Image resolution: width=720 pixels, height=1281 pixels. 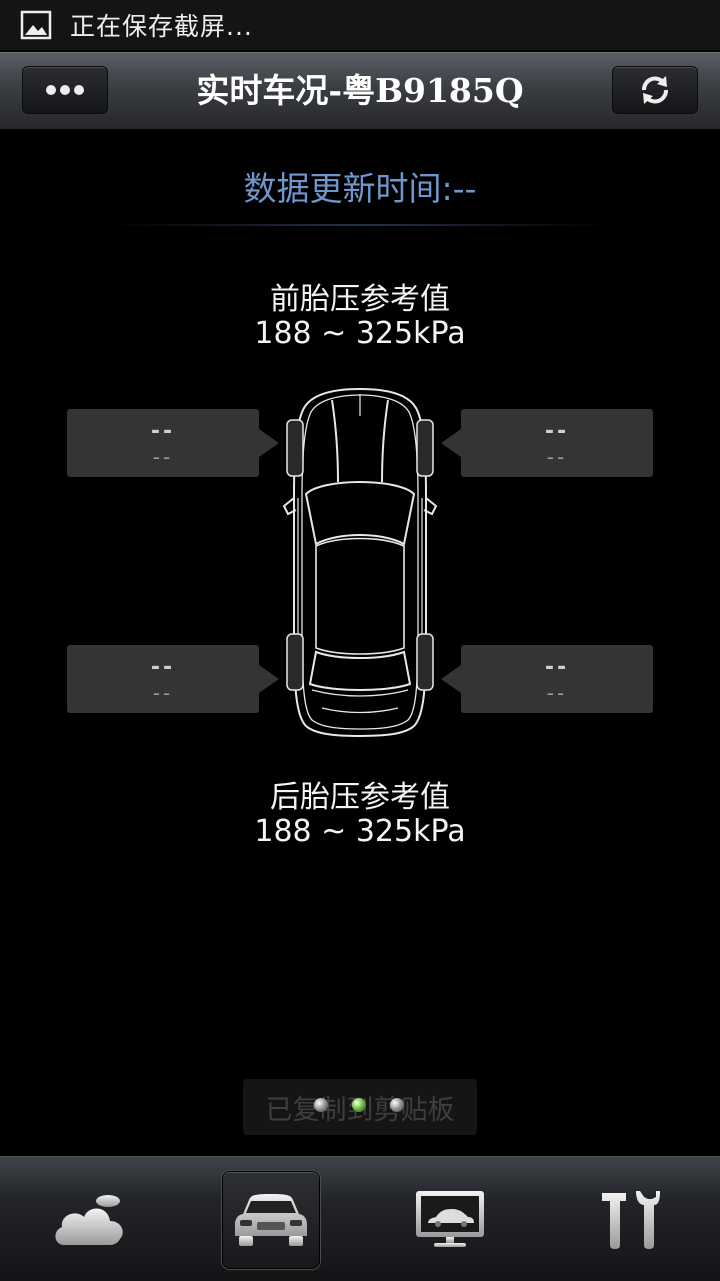 I want to click on car-top-view-icon, so click(x=360, y=562).